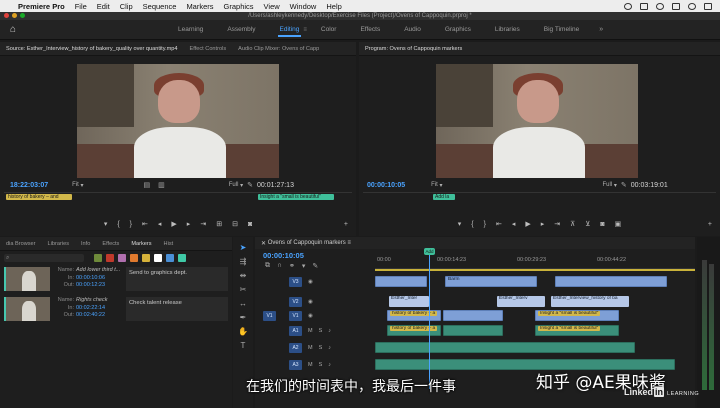  What do you see at coordinates (177, 309) in the screenshot?
I see `marker-comment: Check talent release` at bounding box center [177, 309].